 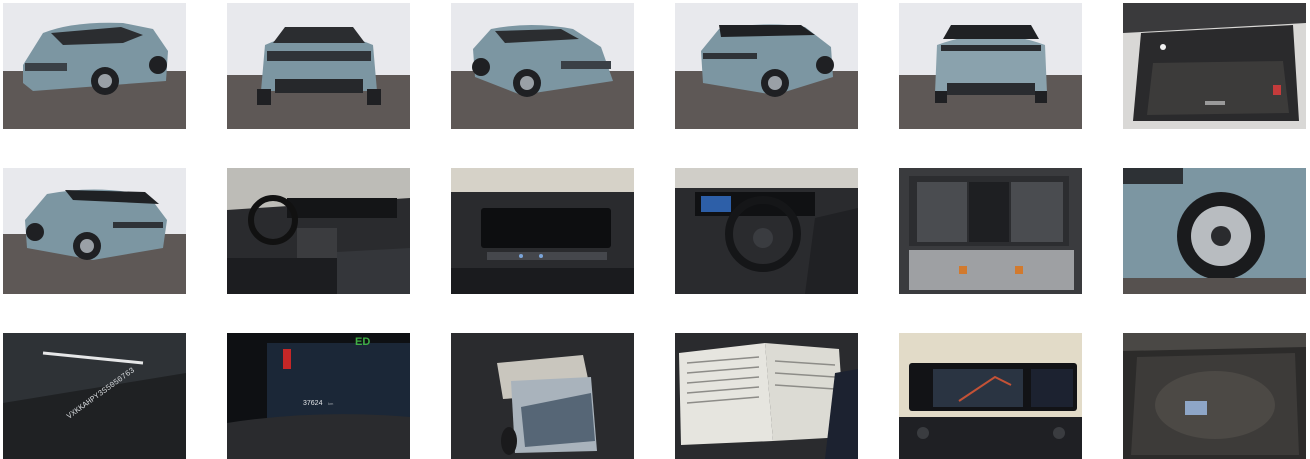 I want to click on documents-keys-icon, so click(x=542, y=396).